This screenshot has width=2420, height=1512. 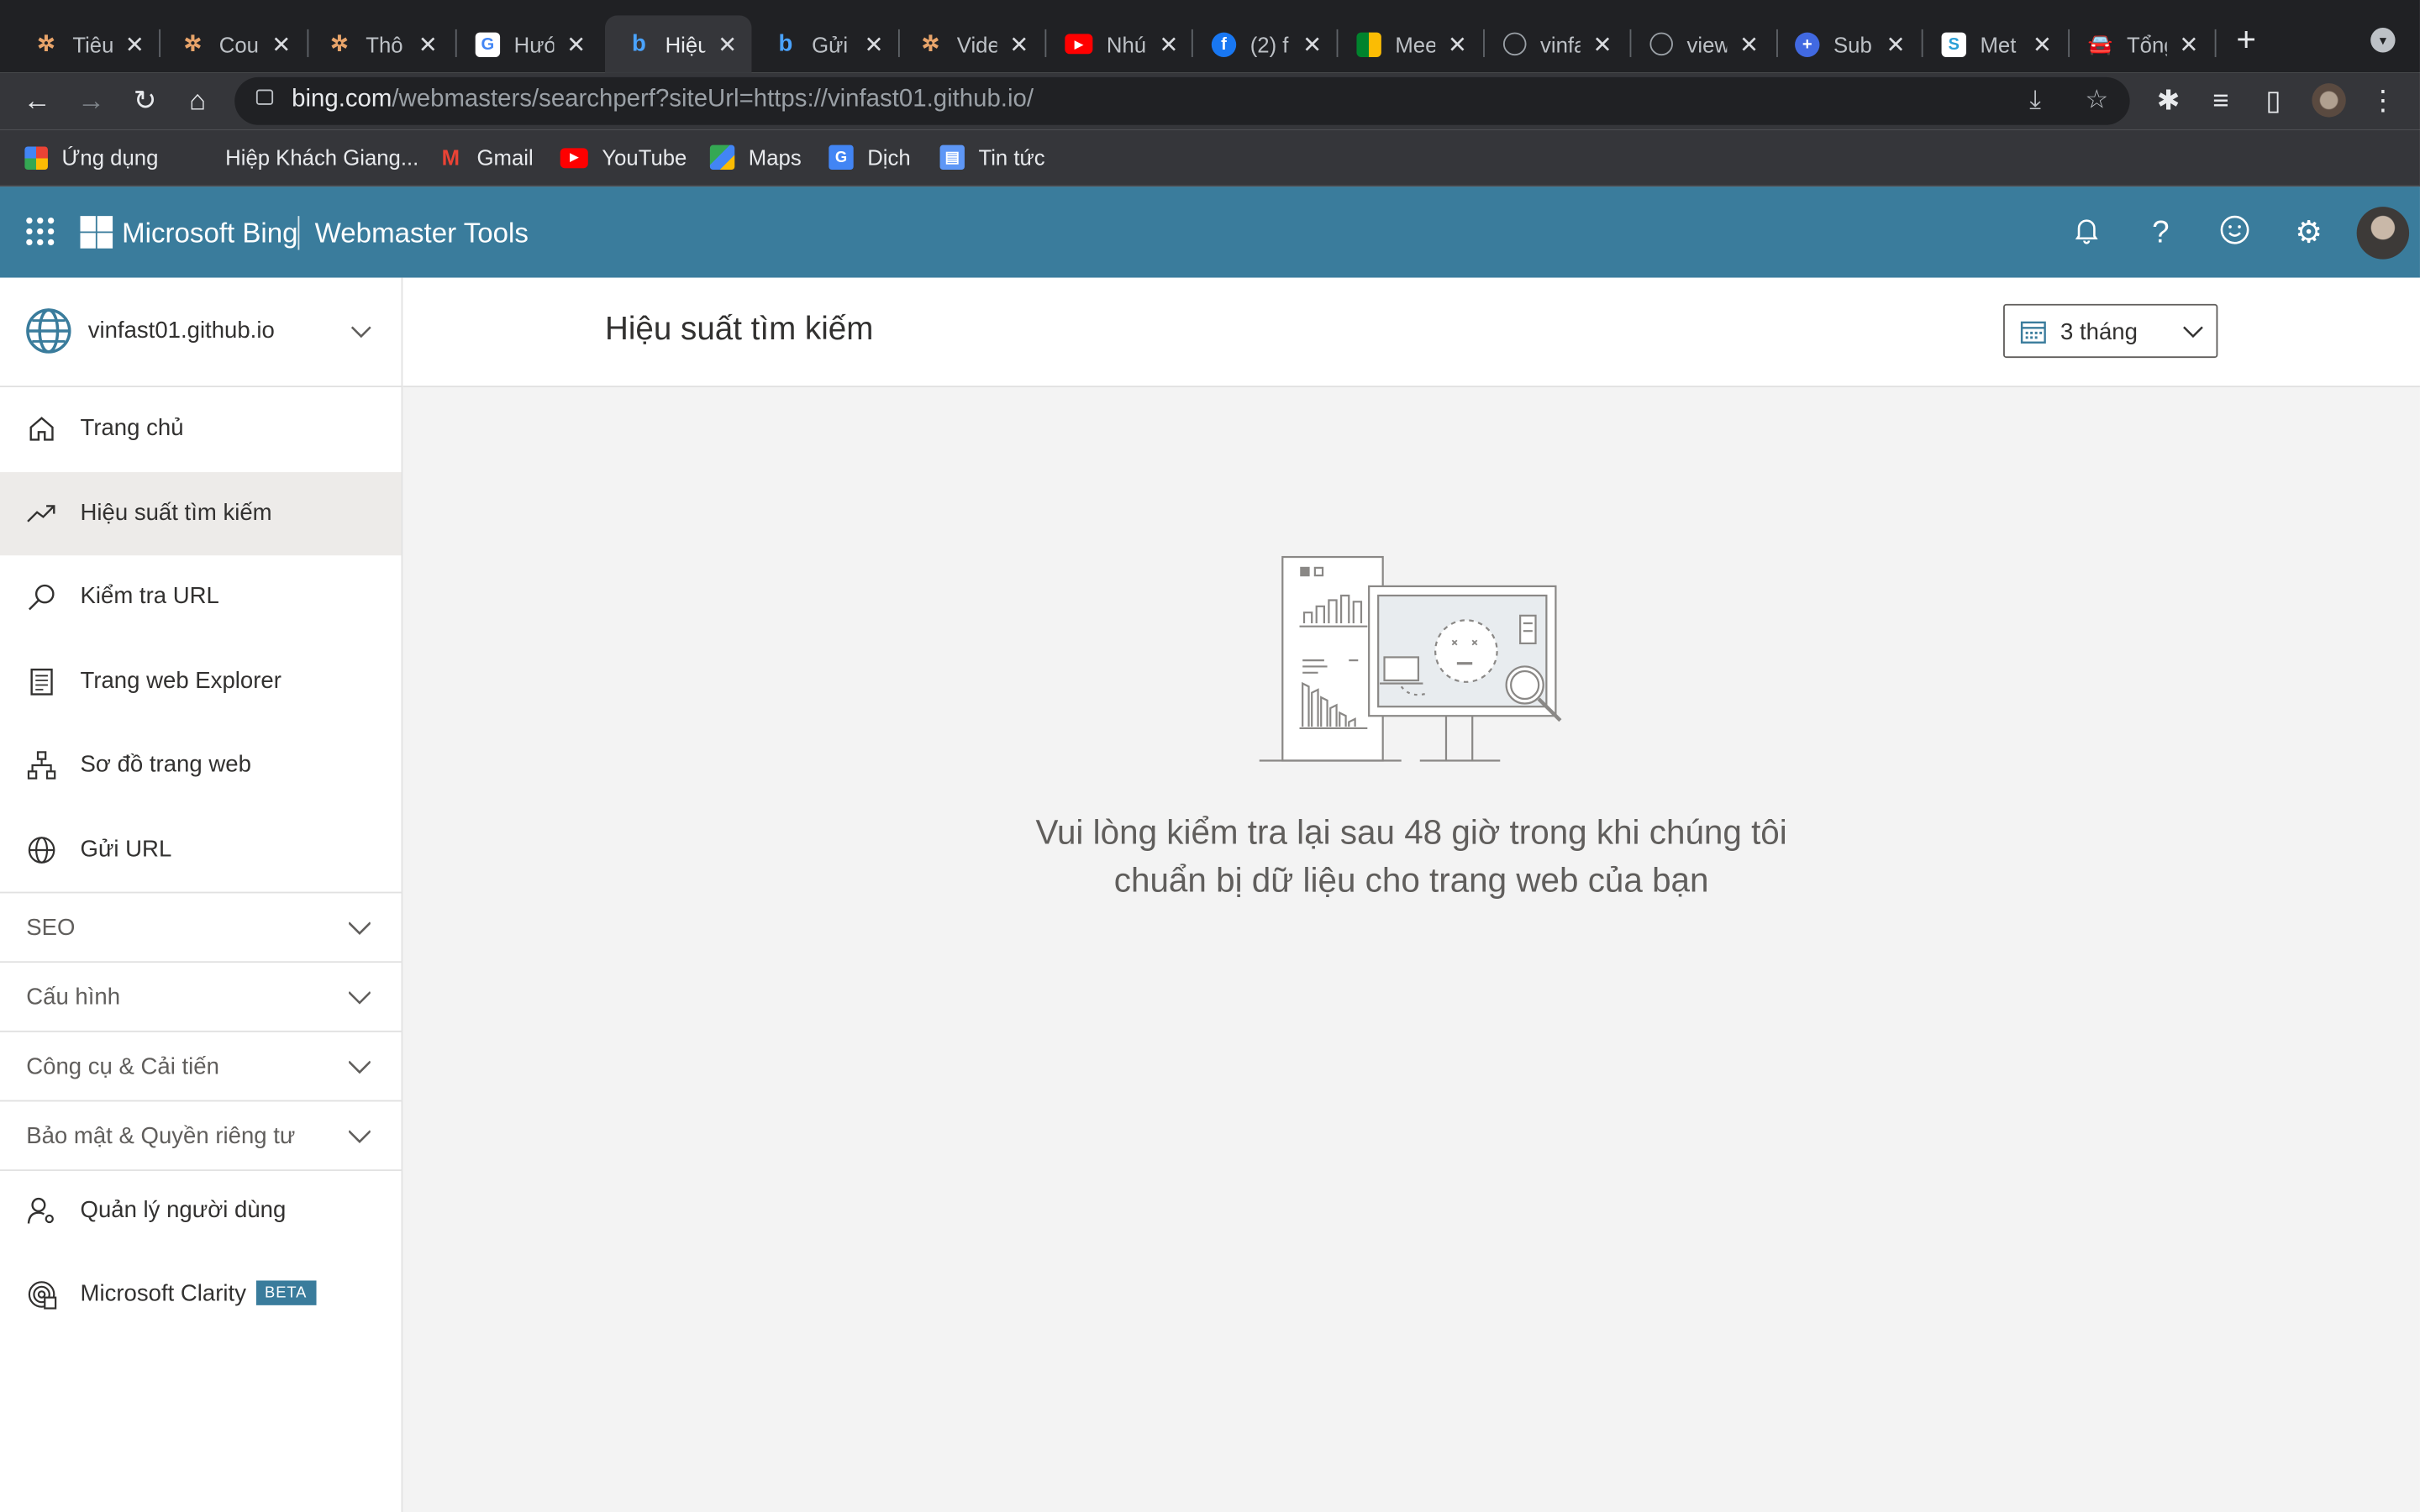 I want to click on browser-tab-active: b Hiệu ✕, so click(x=678, y=44).